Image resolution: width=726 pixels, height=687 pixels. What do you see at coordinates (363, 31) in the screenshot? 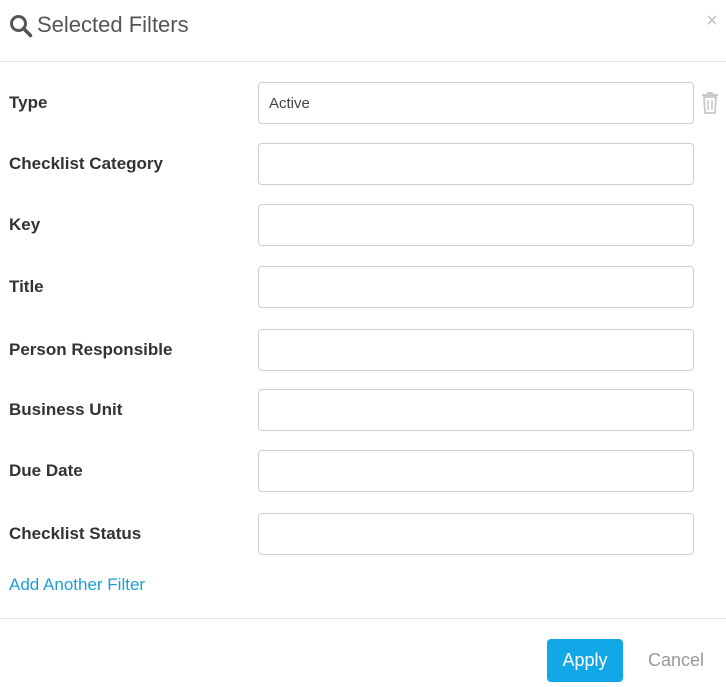
I see `dialog-header: Selected Filters ×` at bounding box center [363, 31].